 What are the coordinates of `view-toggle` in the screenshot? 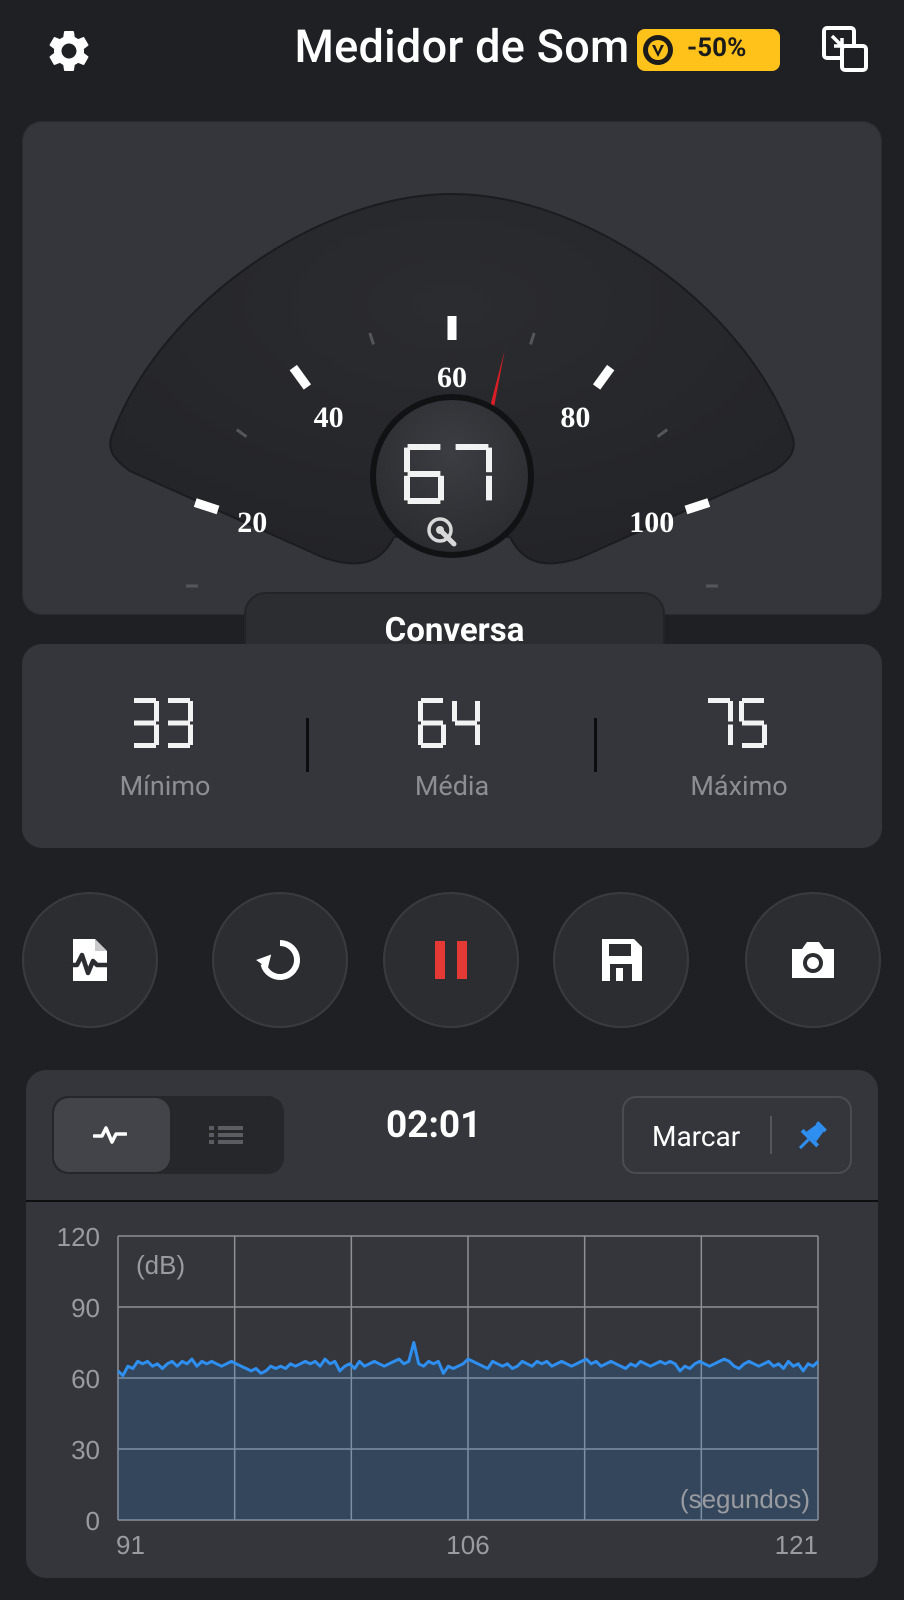 It's located at (168, 1135).